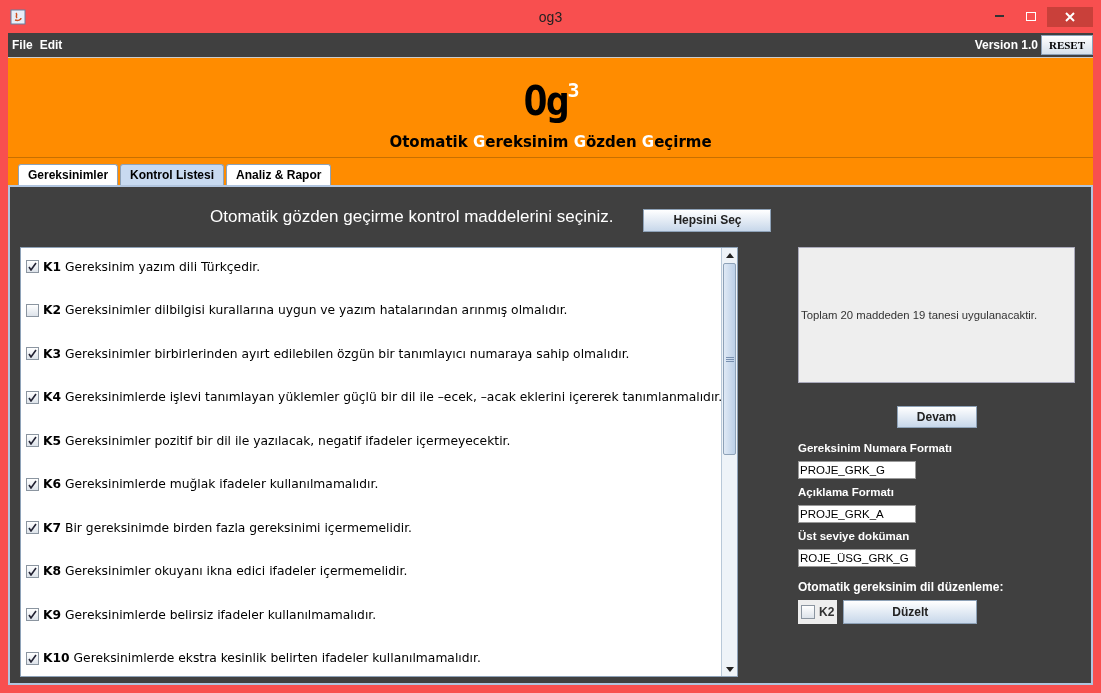 The image size is (1101, 693). Describe the element at coordinates (729, 462) in the screenshot. I see `scrollbar` at that location.